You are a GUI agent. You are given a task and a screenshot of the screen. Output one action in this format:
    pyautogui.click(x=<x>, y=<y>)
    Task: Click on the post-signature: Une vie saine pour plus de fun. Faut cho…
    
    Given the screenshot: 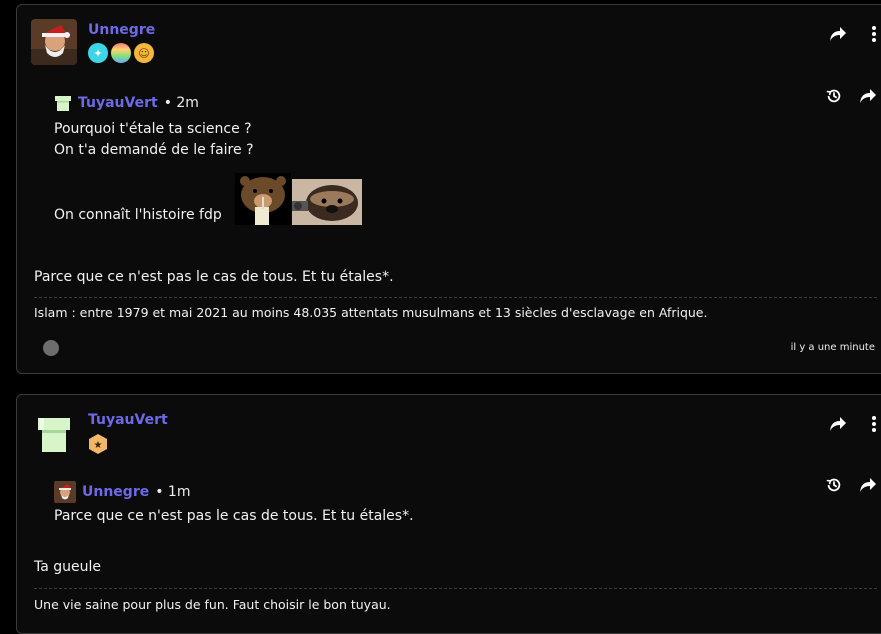 What is the action you would take?
    pyautogui.click(x=212, y=604)
    